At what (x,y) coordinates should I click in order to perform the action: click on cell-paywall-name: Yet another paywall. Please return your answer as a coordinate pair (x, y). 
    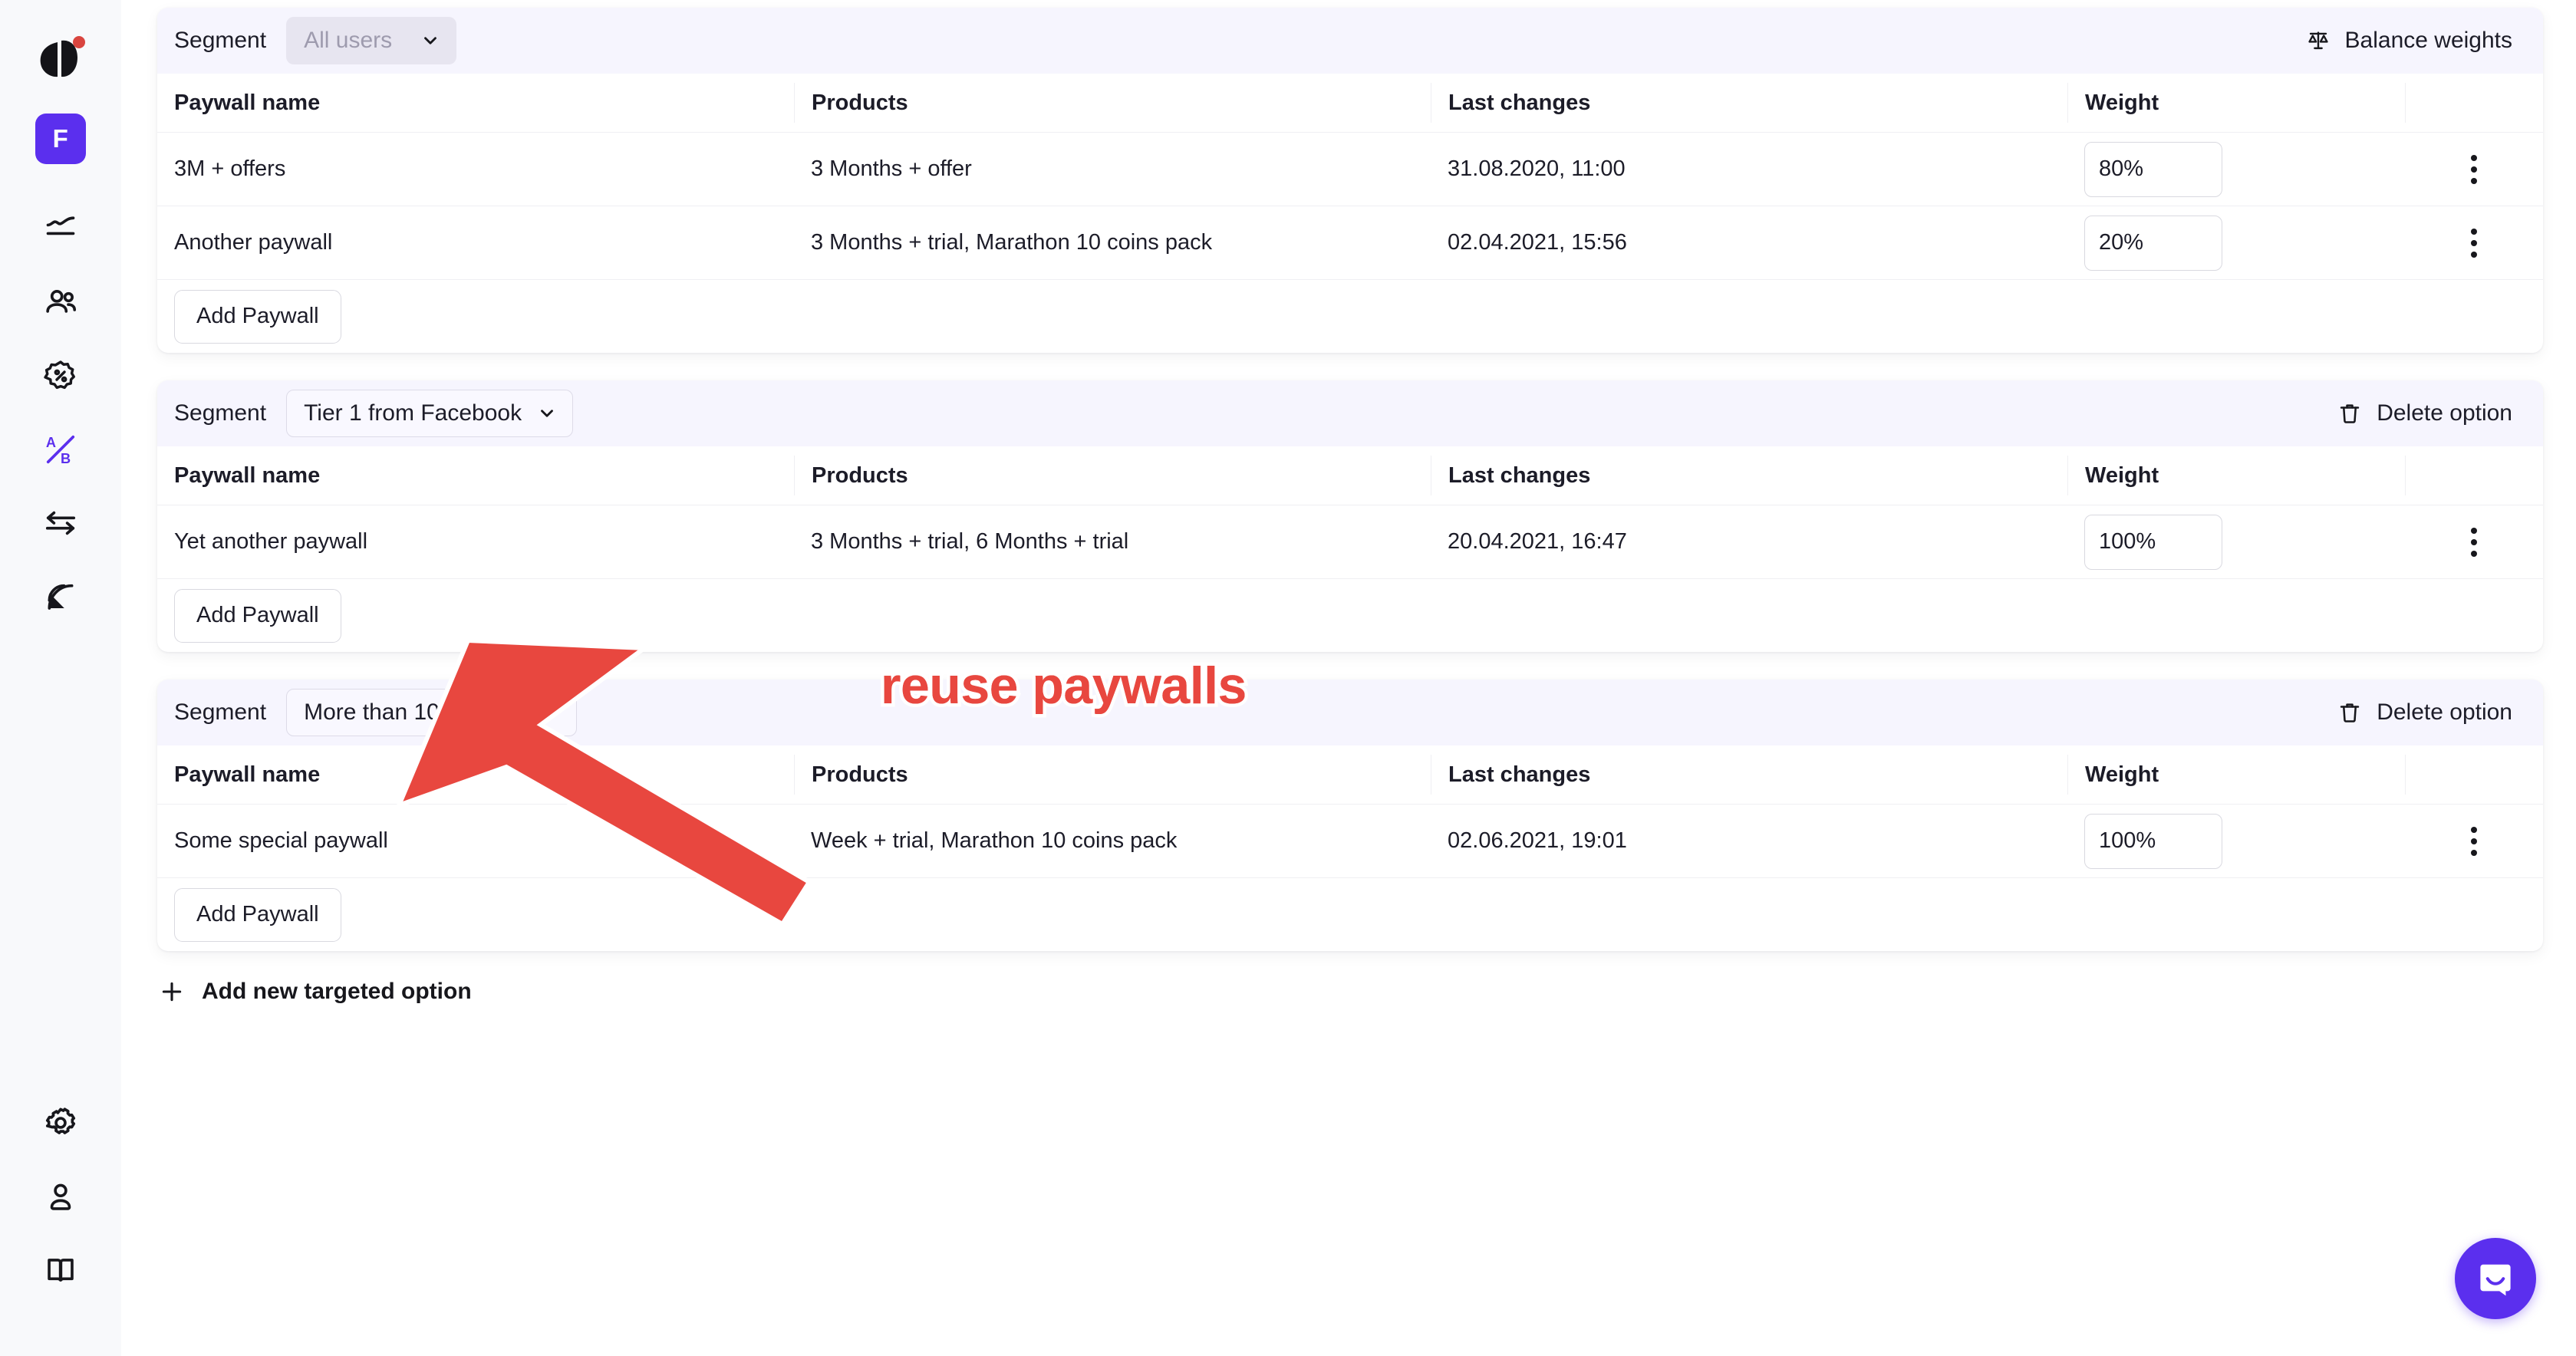
    Looking at the image, I should click on (271, 541).